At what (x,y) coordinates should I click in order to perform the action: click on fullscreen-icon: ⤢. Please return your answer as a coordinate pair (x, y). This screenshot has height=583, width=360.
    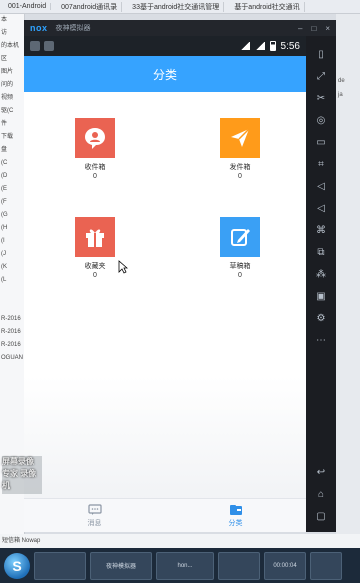
    Looking at the image, I should click on (321, 76).